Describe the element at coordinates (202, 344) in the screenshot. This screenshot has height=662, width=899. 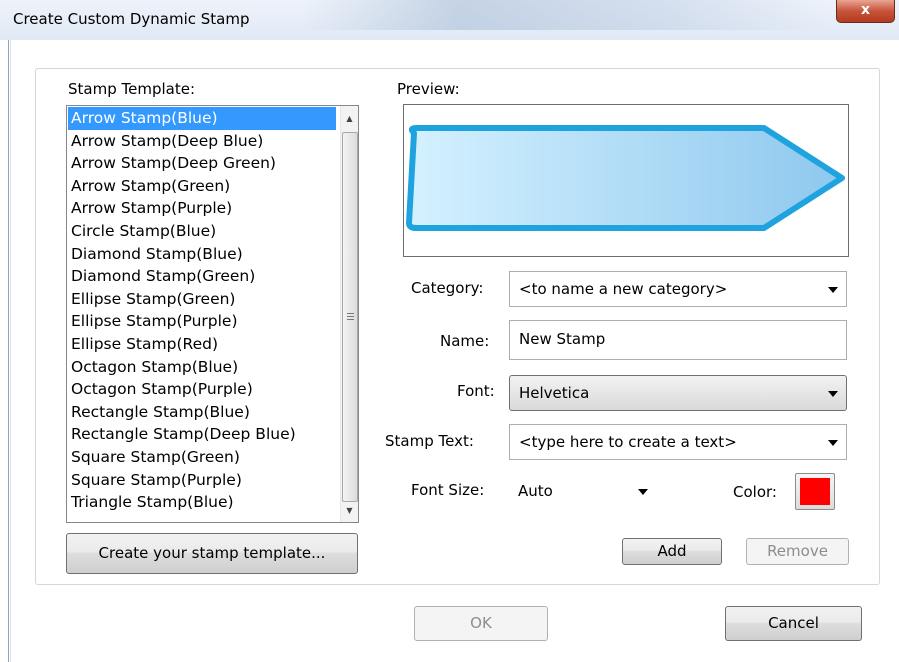
I see `stamp-template-item: Ellipse Stamp(Red)` at that location.